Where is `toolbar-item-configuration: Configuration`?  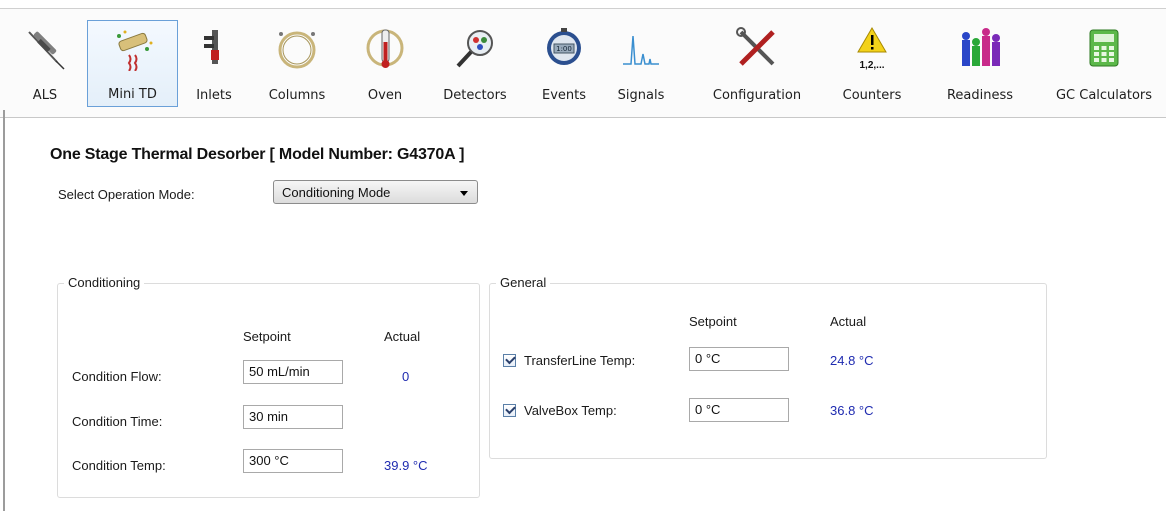 toolbar-item-configuration: Configuration is located at coordinates (757, 63).